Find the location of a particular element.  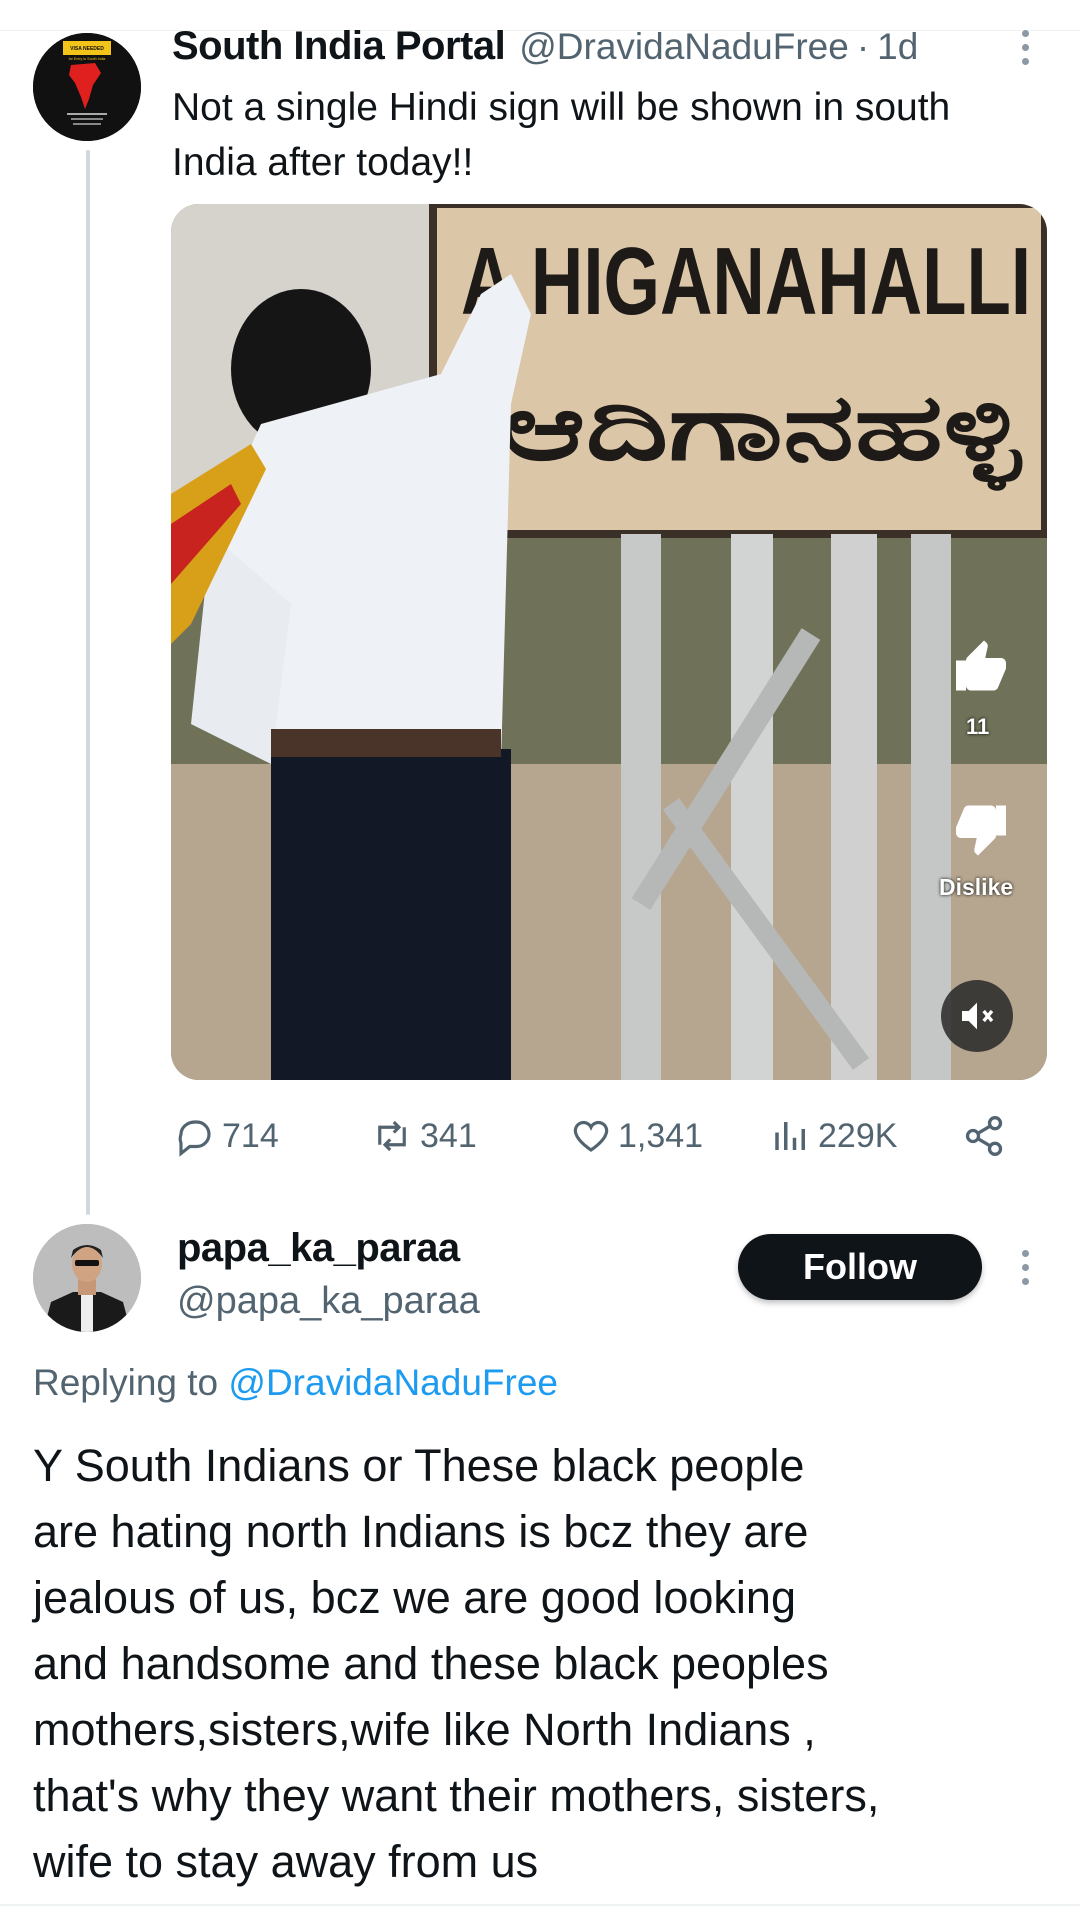

reply-text-line: Y South Indians or These black people is located at coordinates (419, 1465).